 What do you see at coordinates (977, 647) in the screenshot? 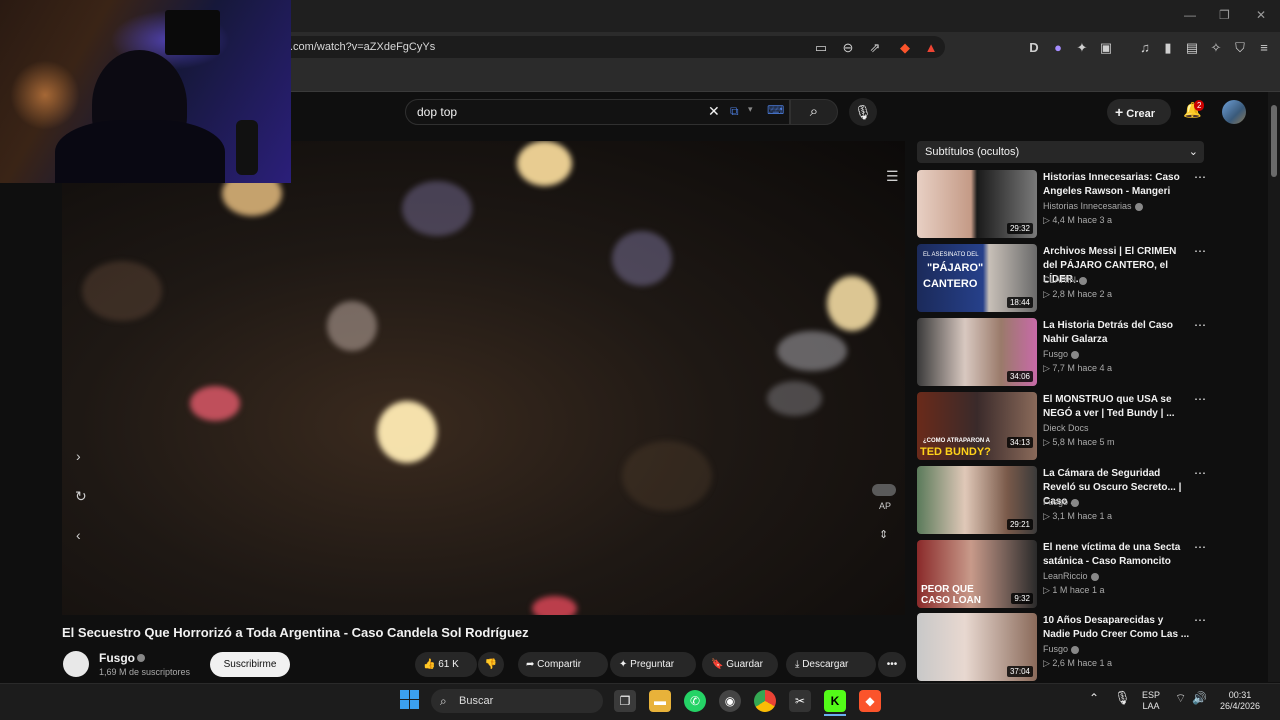
I see `video-thumbnail: 37:04` at bounding box center [977, 647].